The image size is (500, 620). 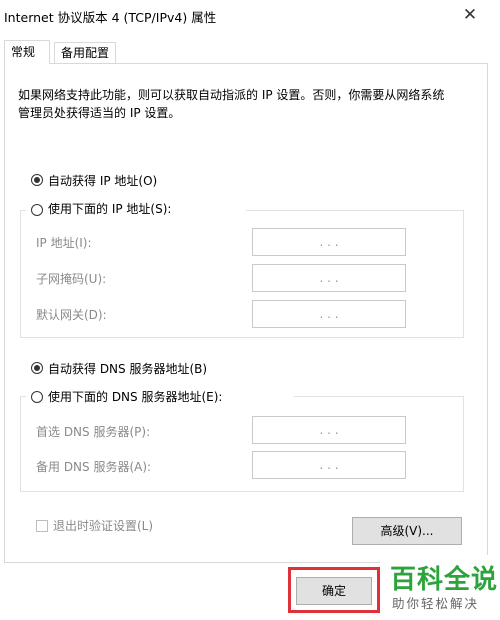 I want to click on default-gateway-value: . . ., so click(x=329, y=314).